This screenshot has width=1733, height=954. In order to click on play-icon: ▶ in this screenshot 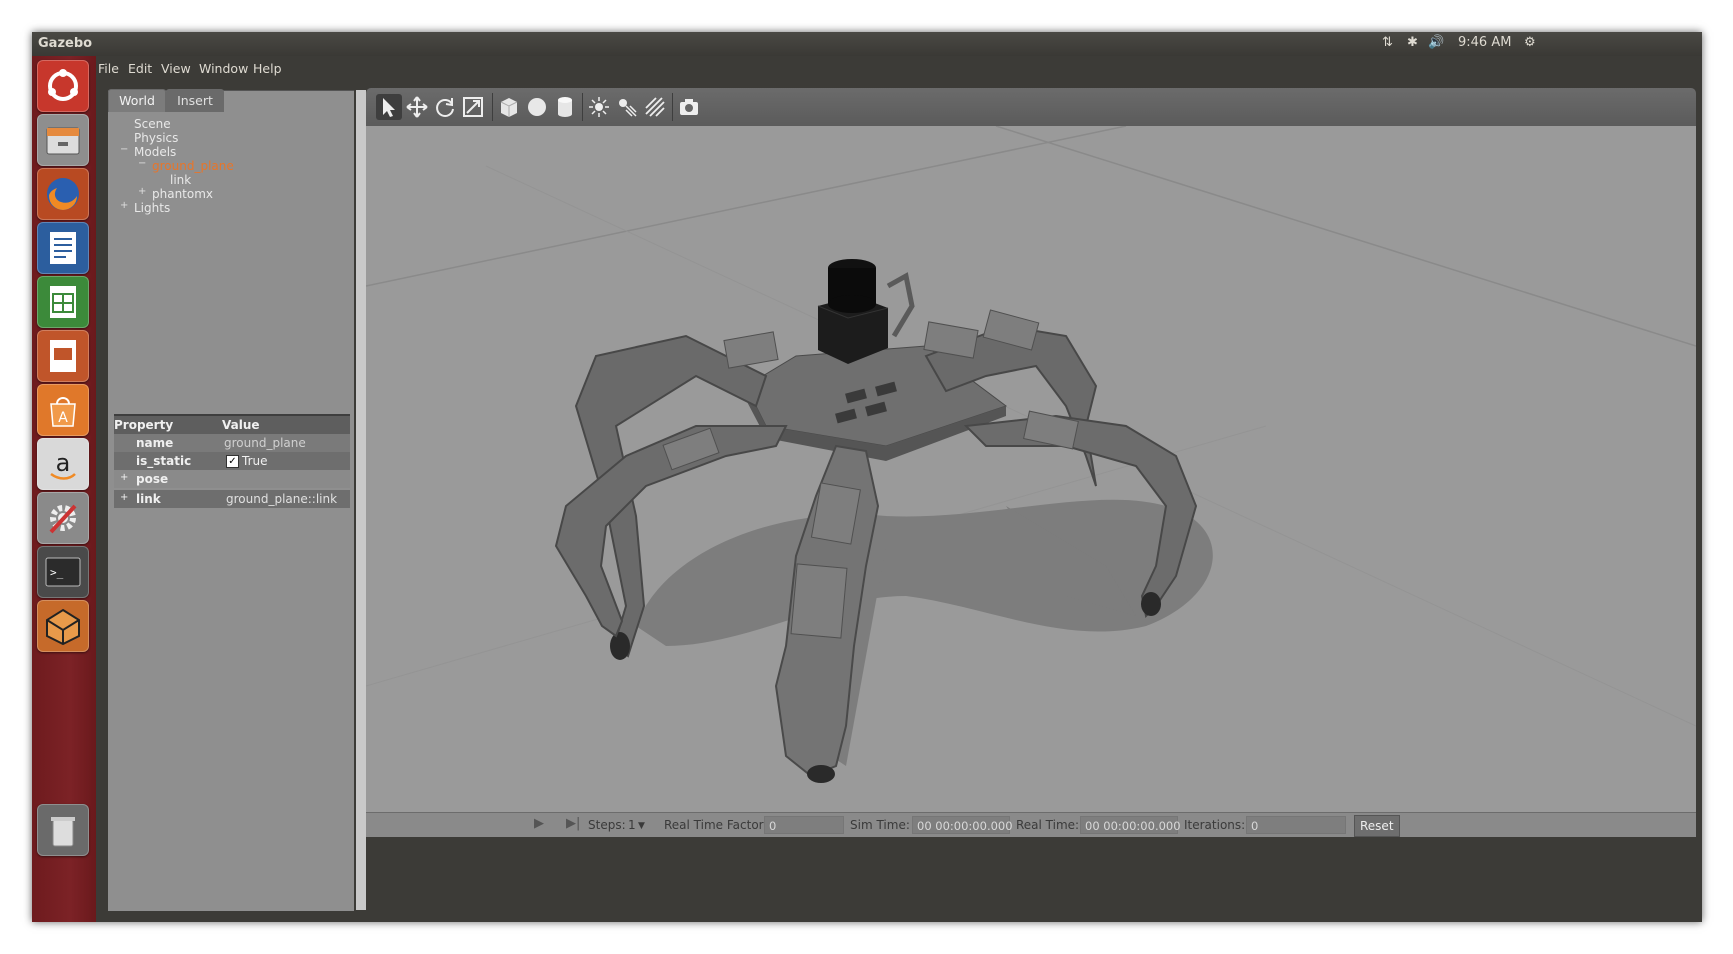, I will do `click(539, 823)`.